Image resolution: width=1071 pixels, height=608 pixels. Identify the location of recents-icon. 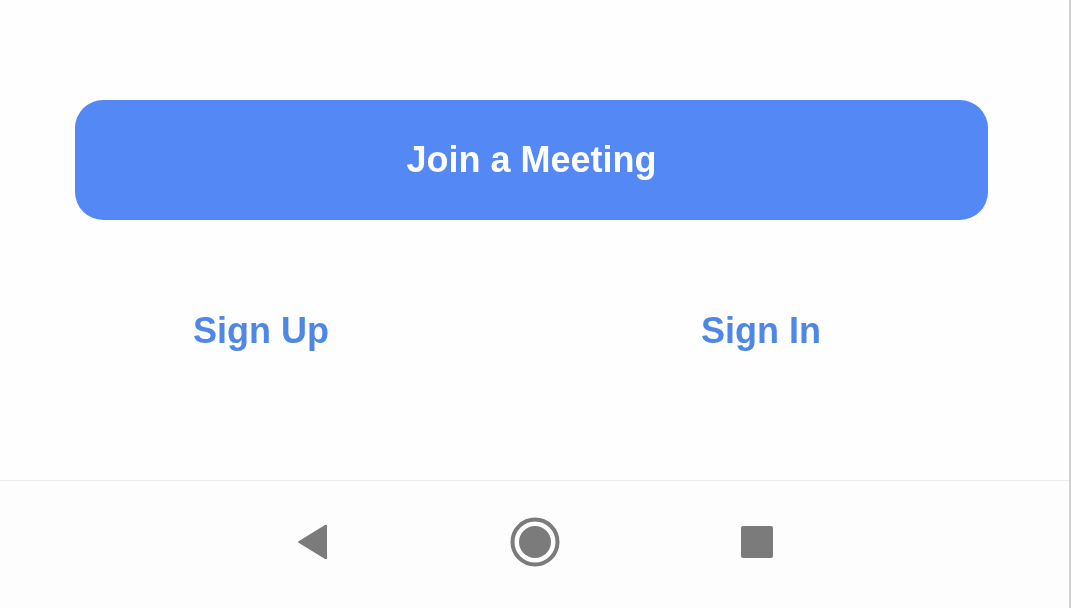
(756, 541).